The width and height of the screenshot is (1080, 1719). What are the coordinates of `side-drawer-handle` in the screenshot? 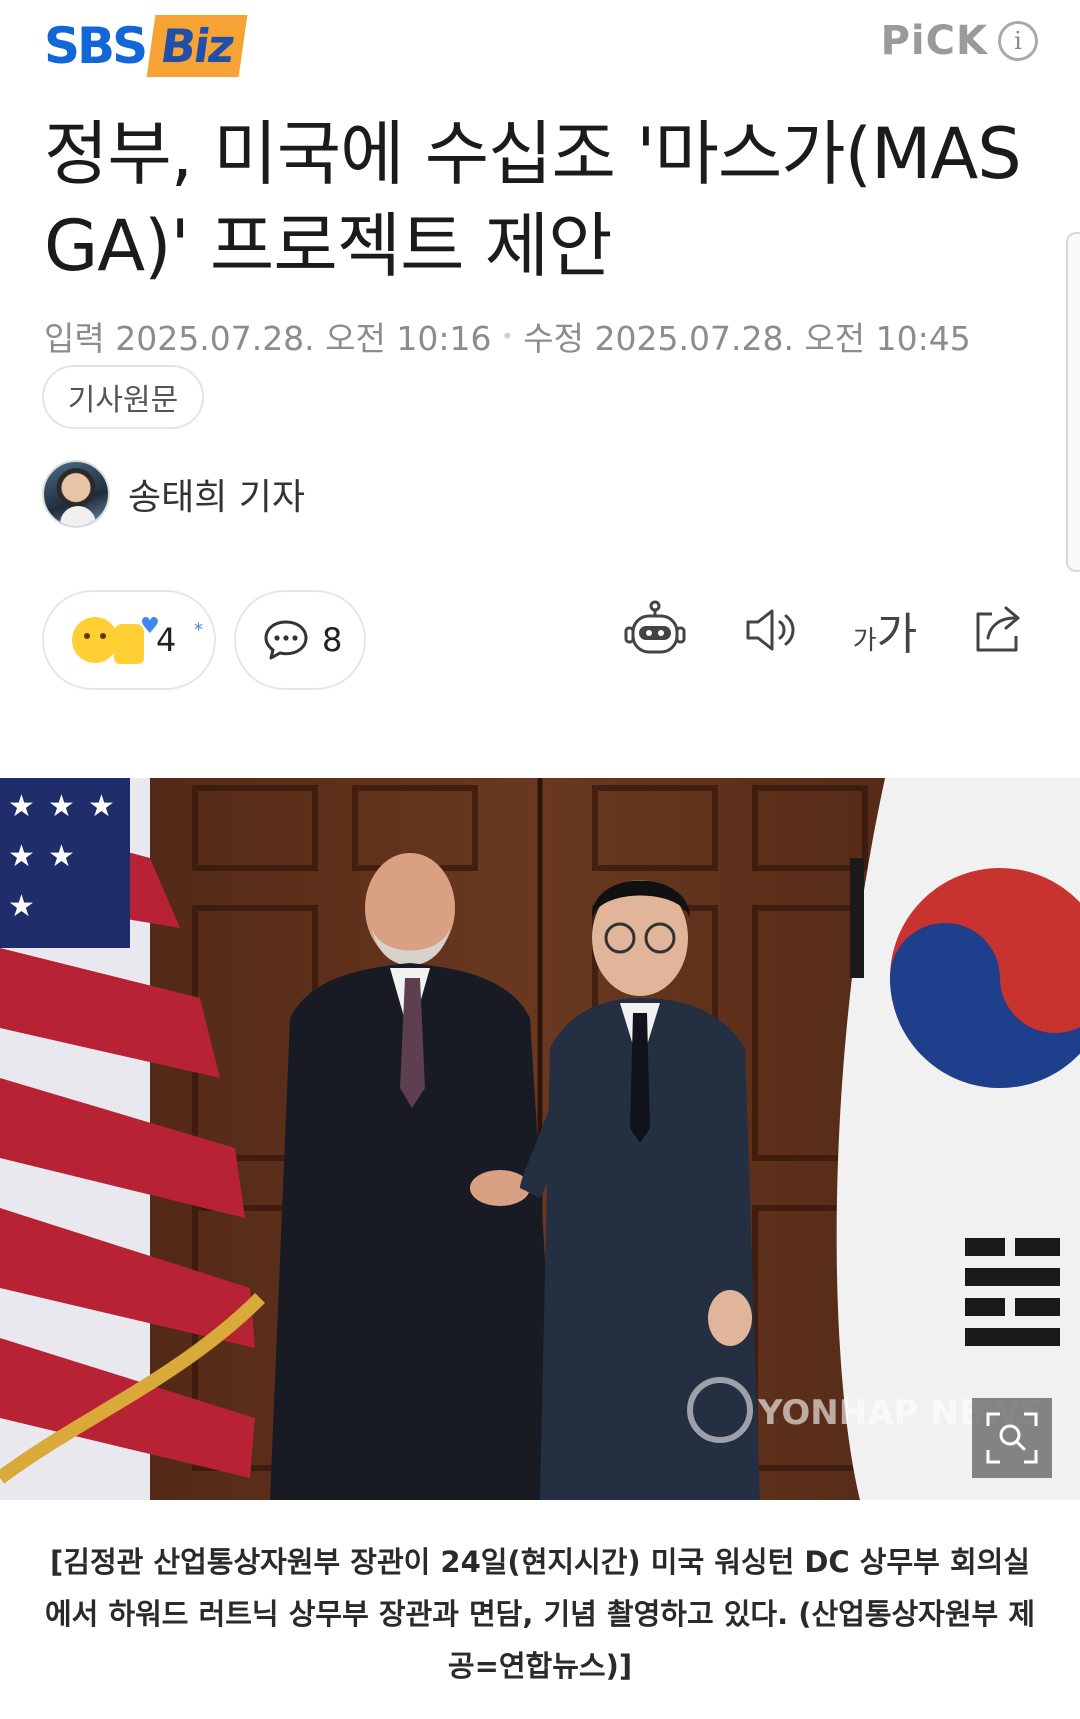 It's located at (1073, 402).